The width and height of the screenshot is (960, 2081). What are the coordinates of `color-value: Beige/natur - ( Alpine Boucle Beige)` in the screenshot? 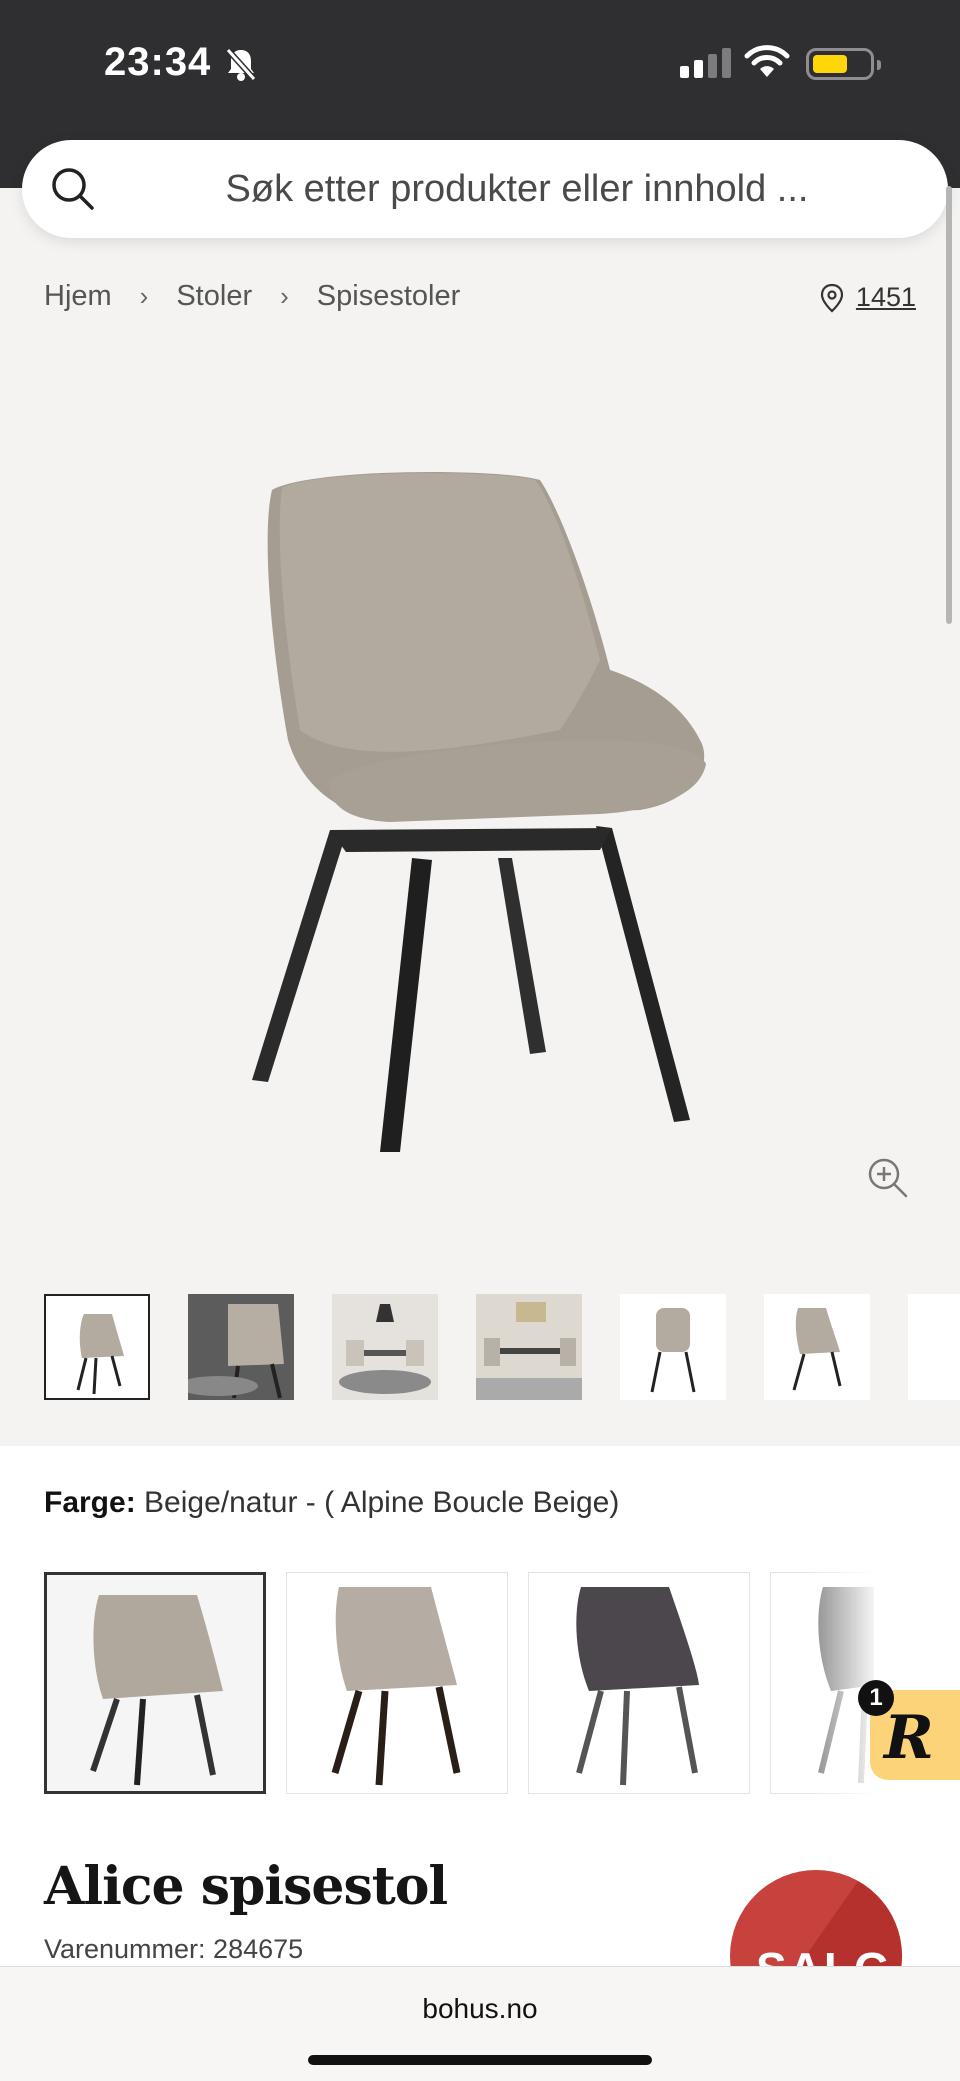 It's located at (382, 1502).